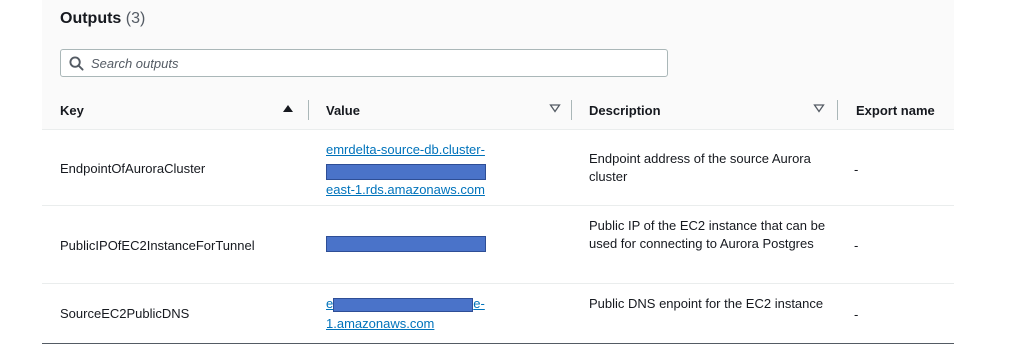 The width and height of the screenshot is (1024, 355). I want to click on output-description: Public DNS enpoint for the EC2 instance, so click(706, 303).